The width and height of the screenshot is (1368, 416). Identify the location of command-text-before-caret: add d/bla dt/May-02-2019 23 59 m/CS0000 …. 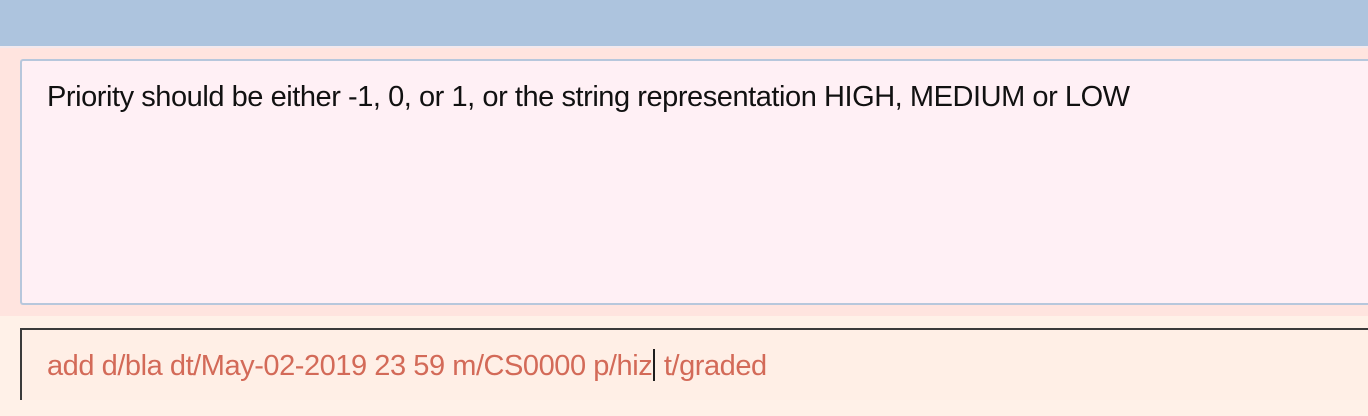
(350, 366).